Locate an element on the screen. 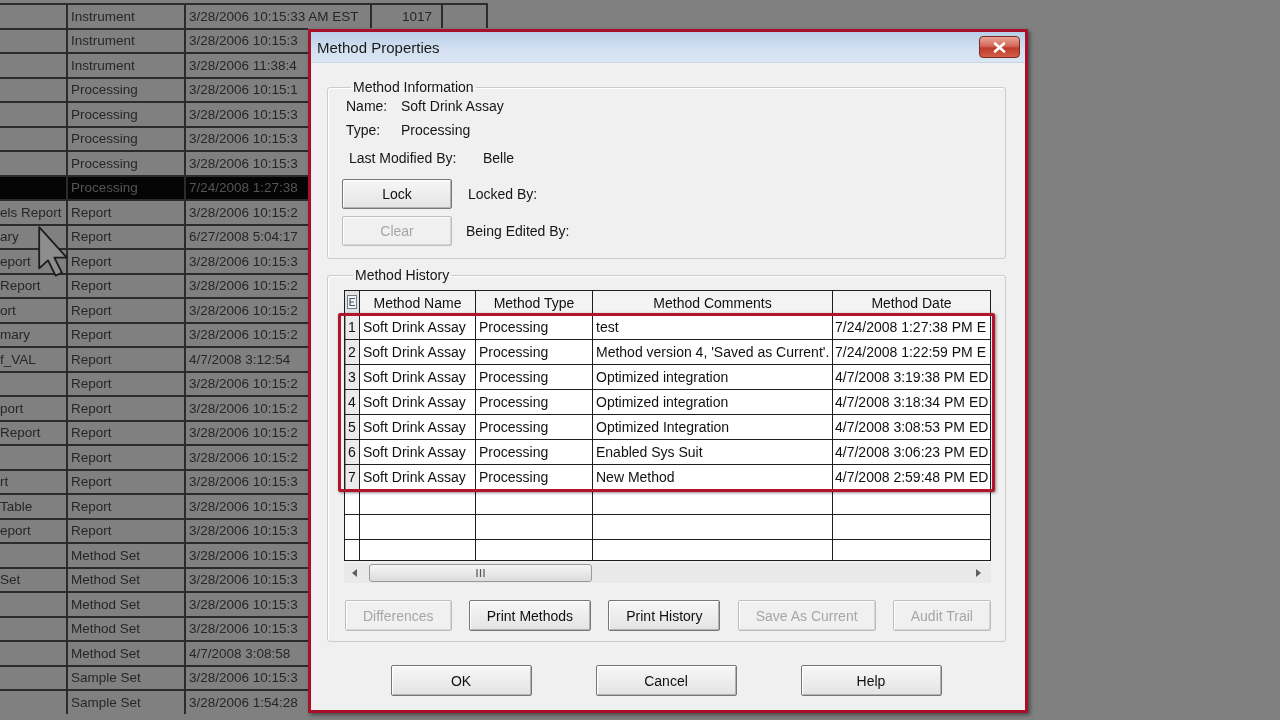 The image size is (1280, 720). row-header: 5 is located at coordinates (352, 427).